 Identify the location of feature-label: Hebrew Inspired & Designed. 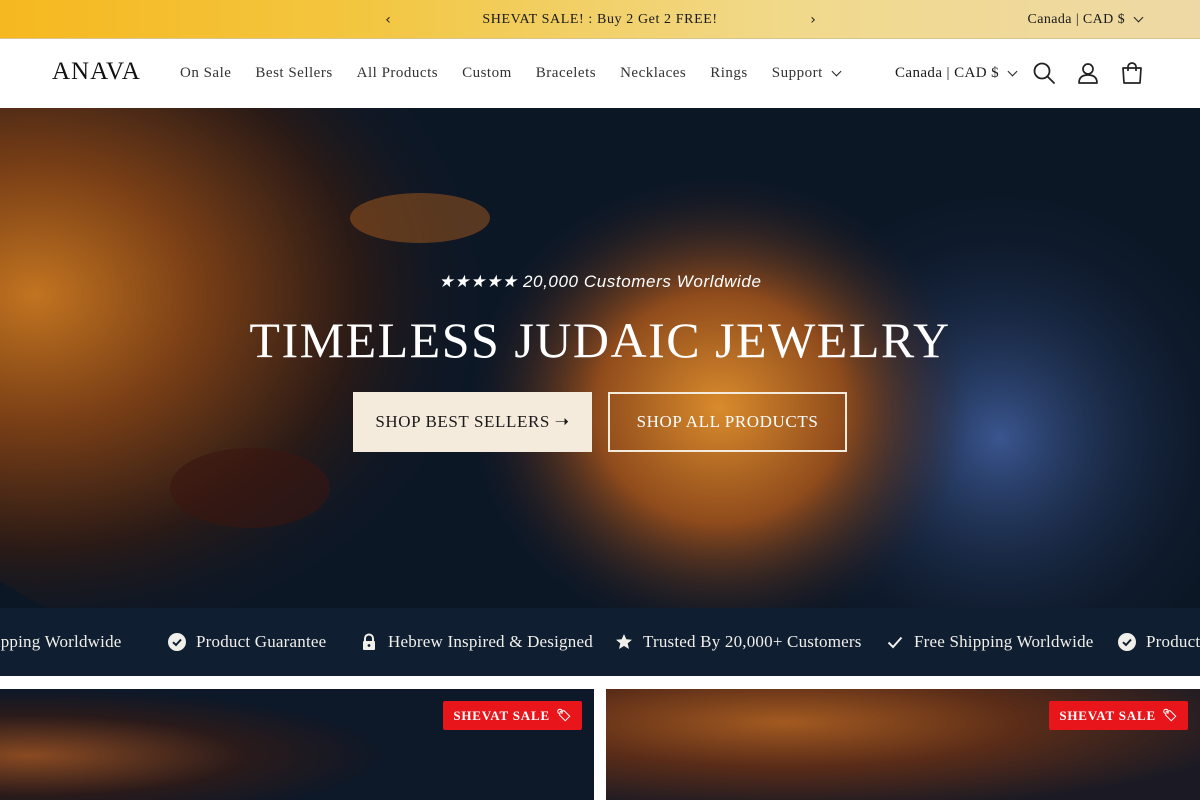
(490, 641).